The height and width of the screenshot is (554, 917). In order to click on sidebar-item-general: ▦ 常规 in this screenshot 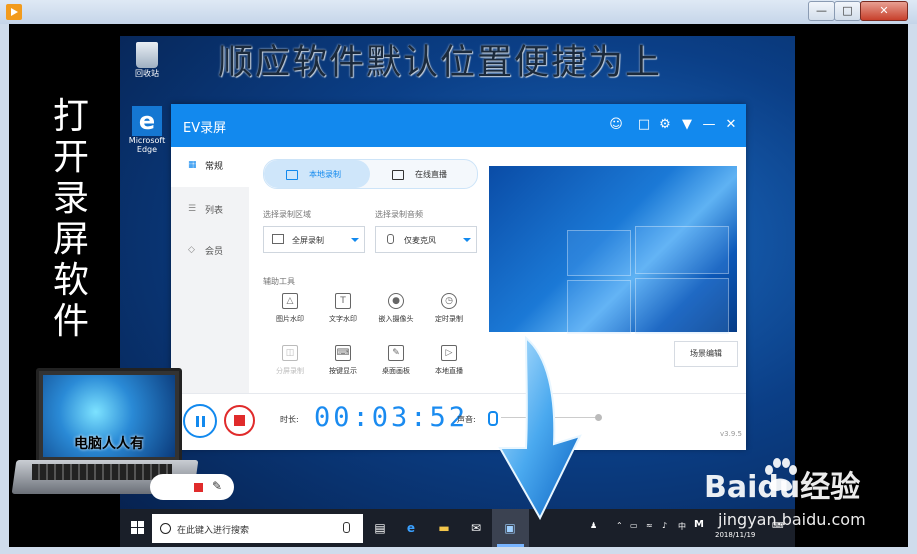, I will do `click(210, 167)`.